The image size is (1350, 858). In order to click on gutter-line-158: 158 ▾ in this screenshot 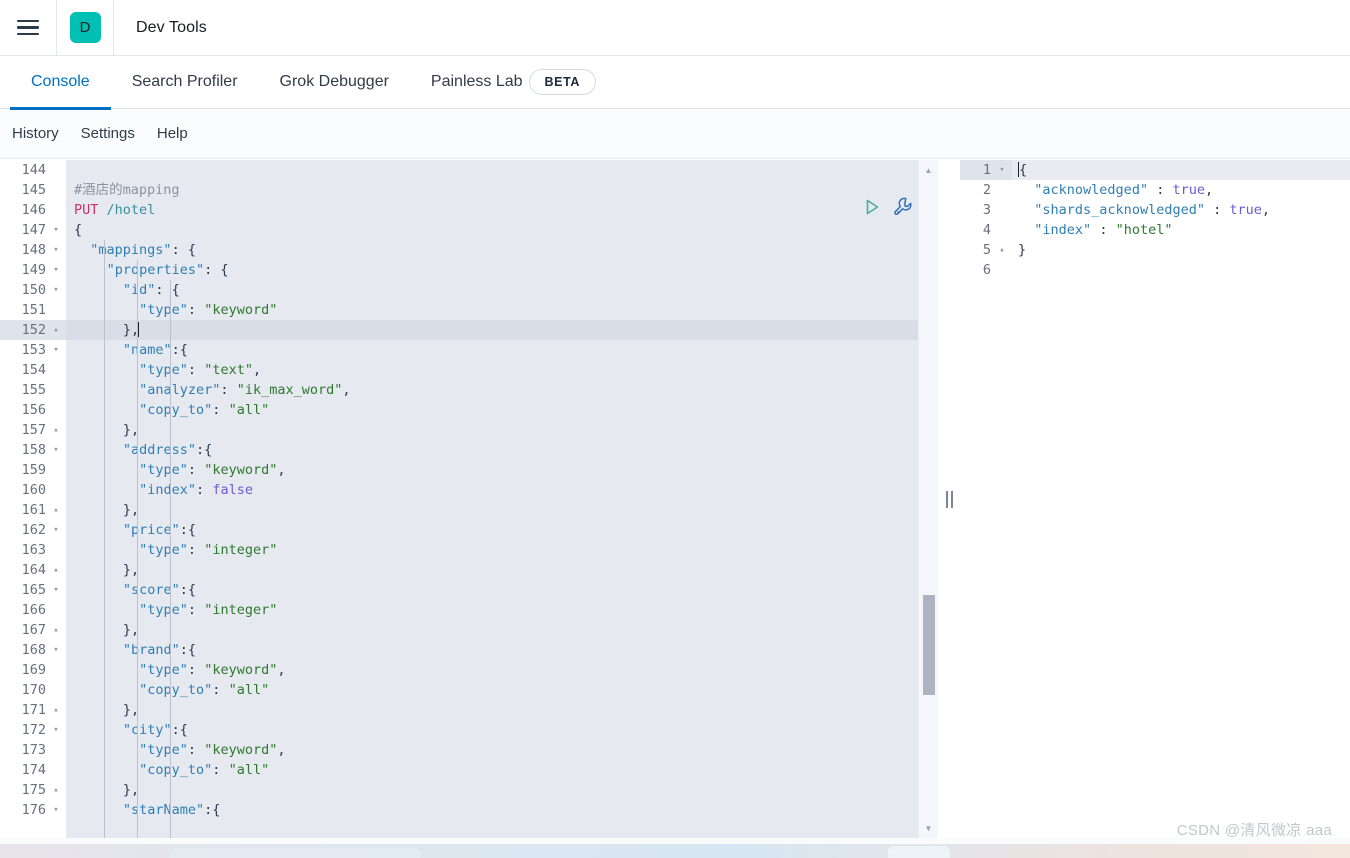, I will do `click(33, 450)`.